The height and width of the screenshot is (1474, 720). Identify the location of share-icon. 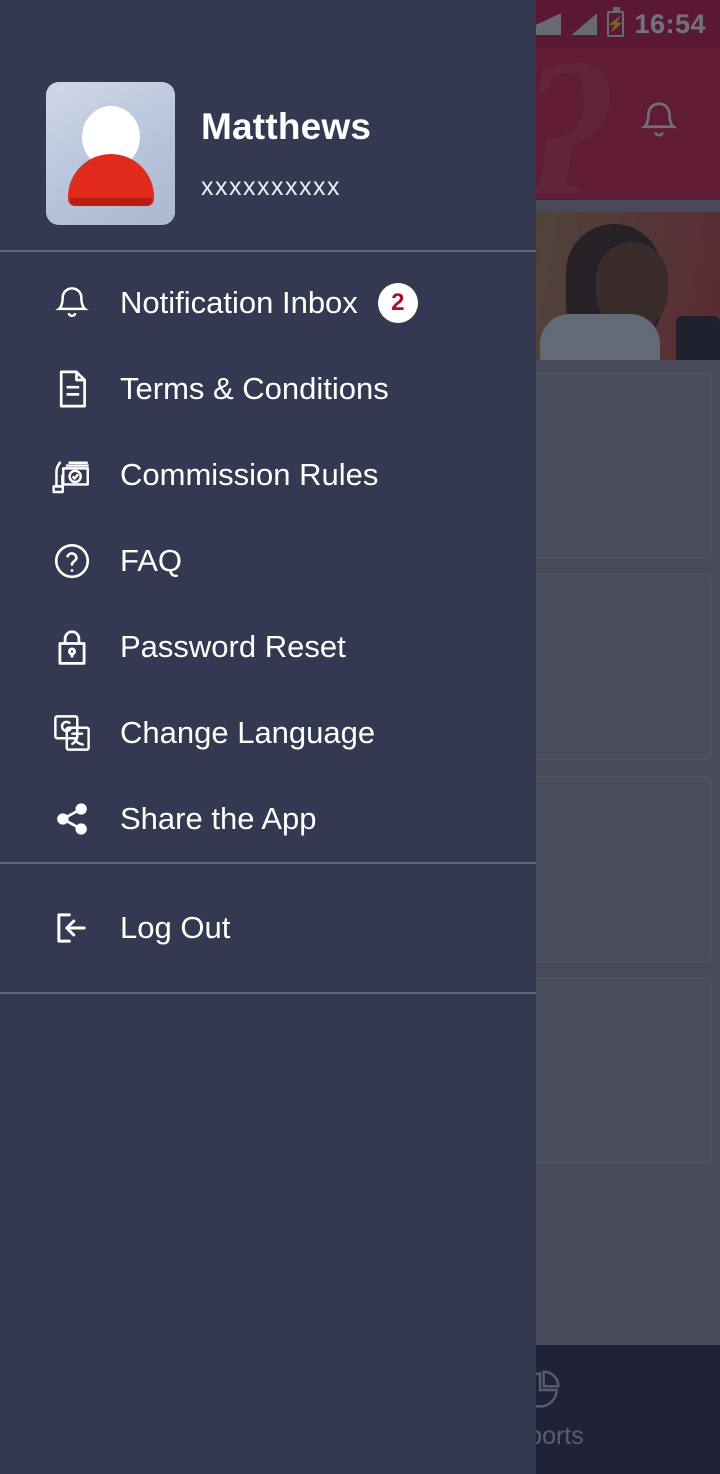
(72, 819).